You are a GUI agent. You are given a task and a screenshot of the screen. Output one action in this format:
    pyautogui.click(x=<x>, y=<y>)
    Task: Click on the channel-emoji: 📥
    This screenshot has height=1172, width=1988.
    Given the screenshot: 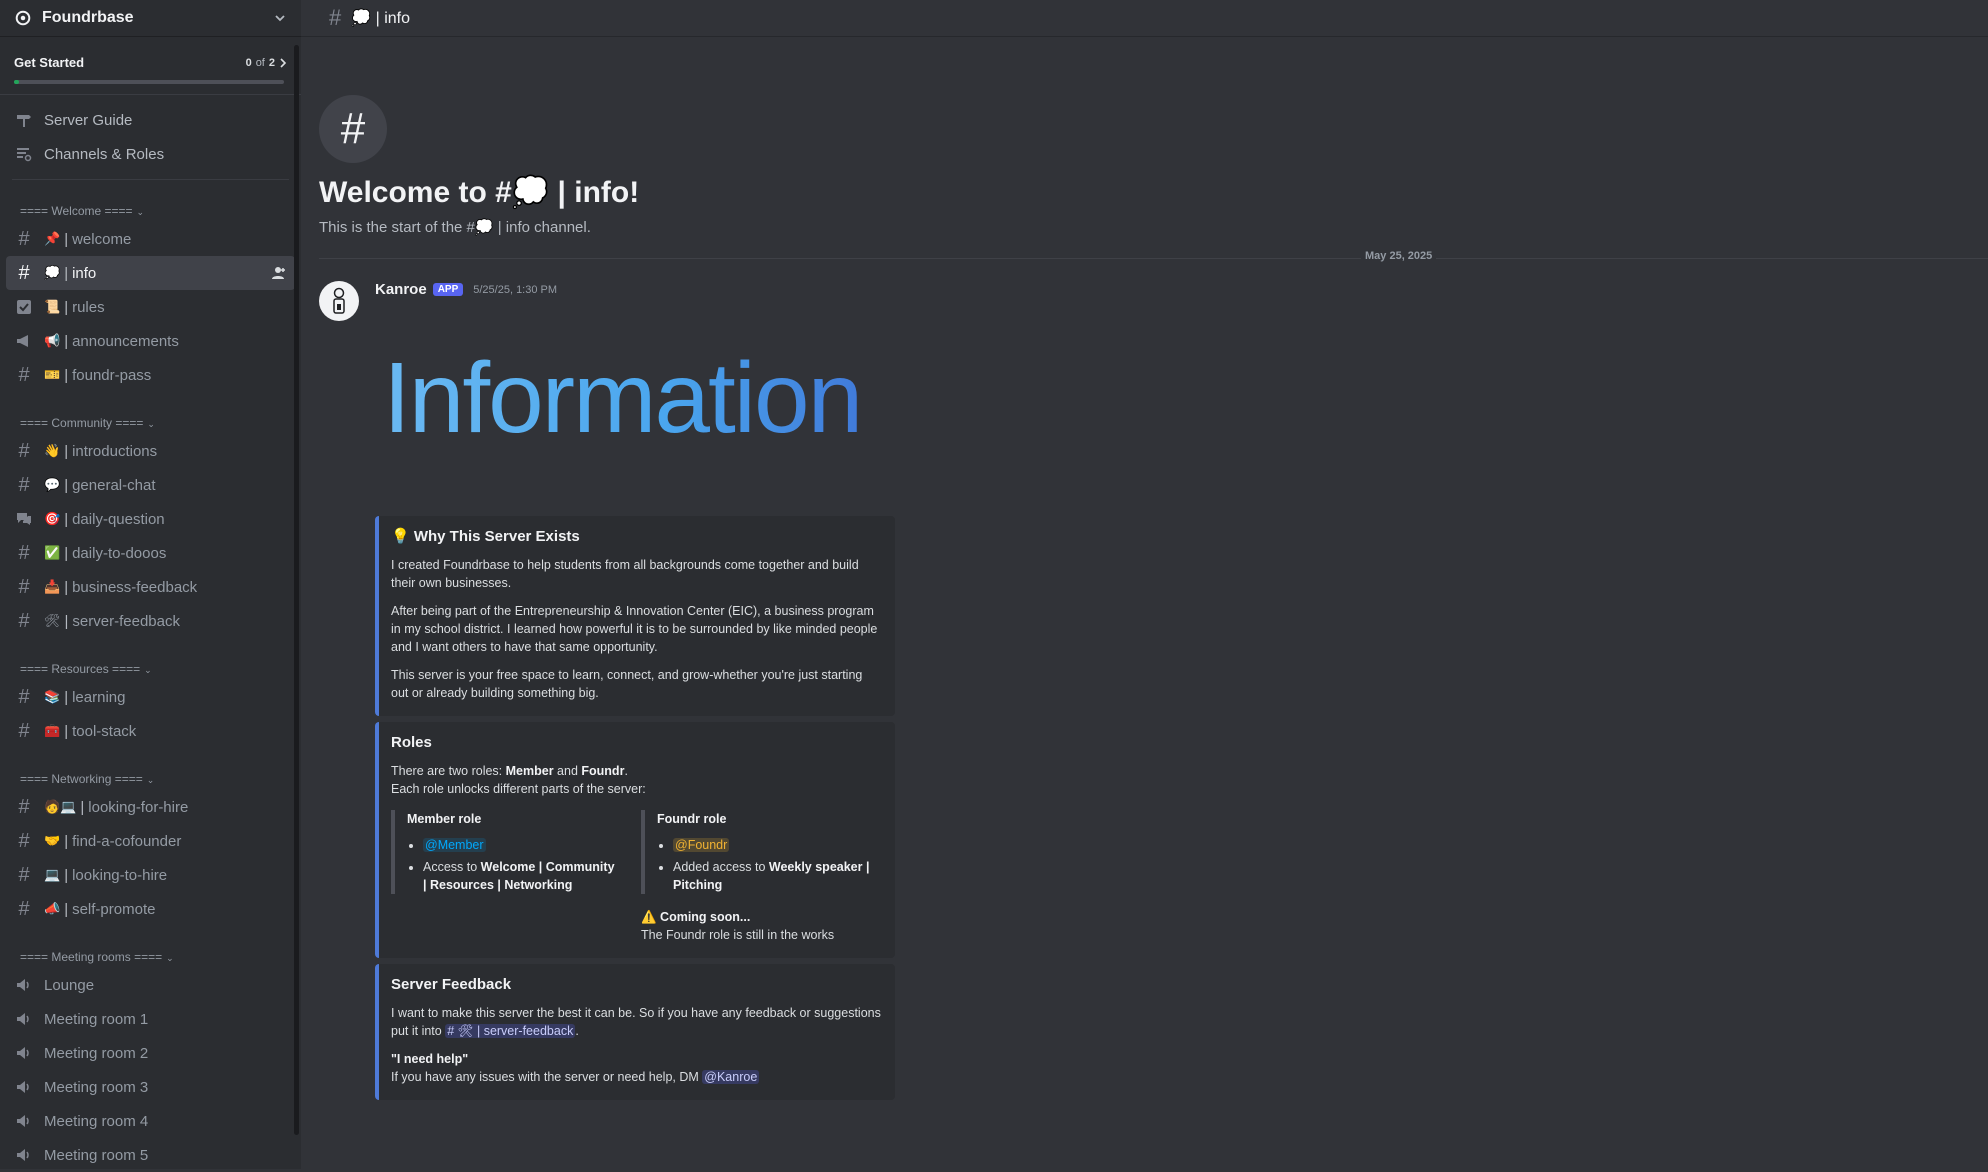 What is the action you would take?
    pyautogui.click(x=52, y=586)
    